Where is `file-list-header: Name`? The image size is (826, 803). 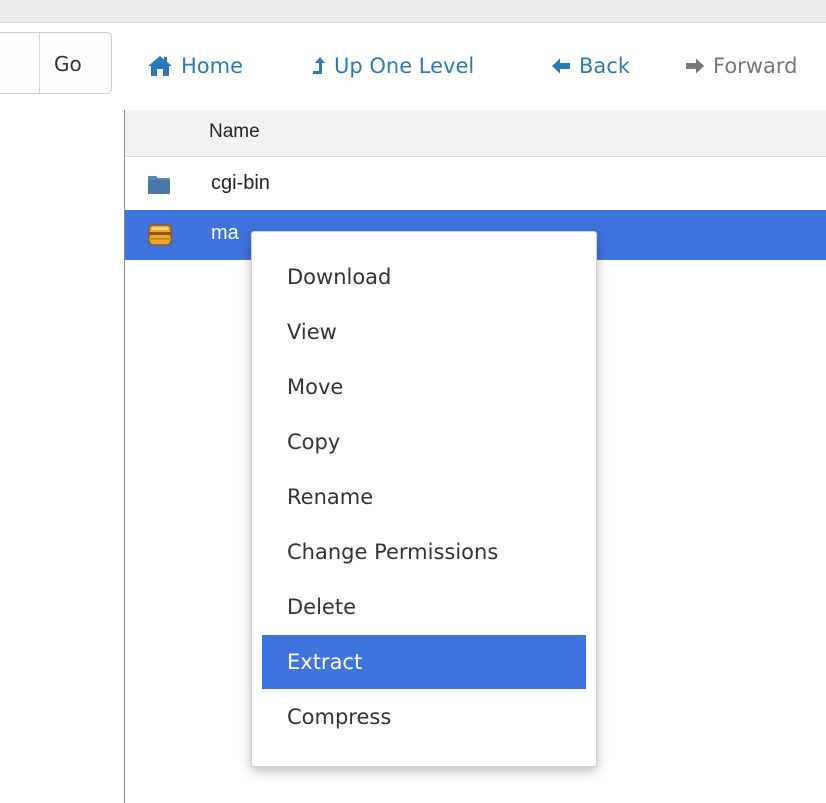
file-list-header: Name is located at coordinates (475, 133).